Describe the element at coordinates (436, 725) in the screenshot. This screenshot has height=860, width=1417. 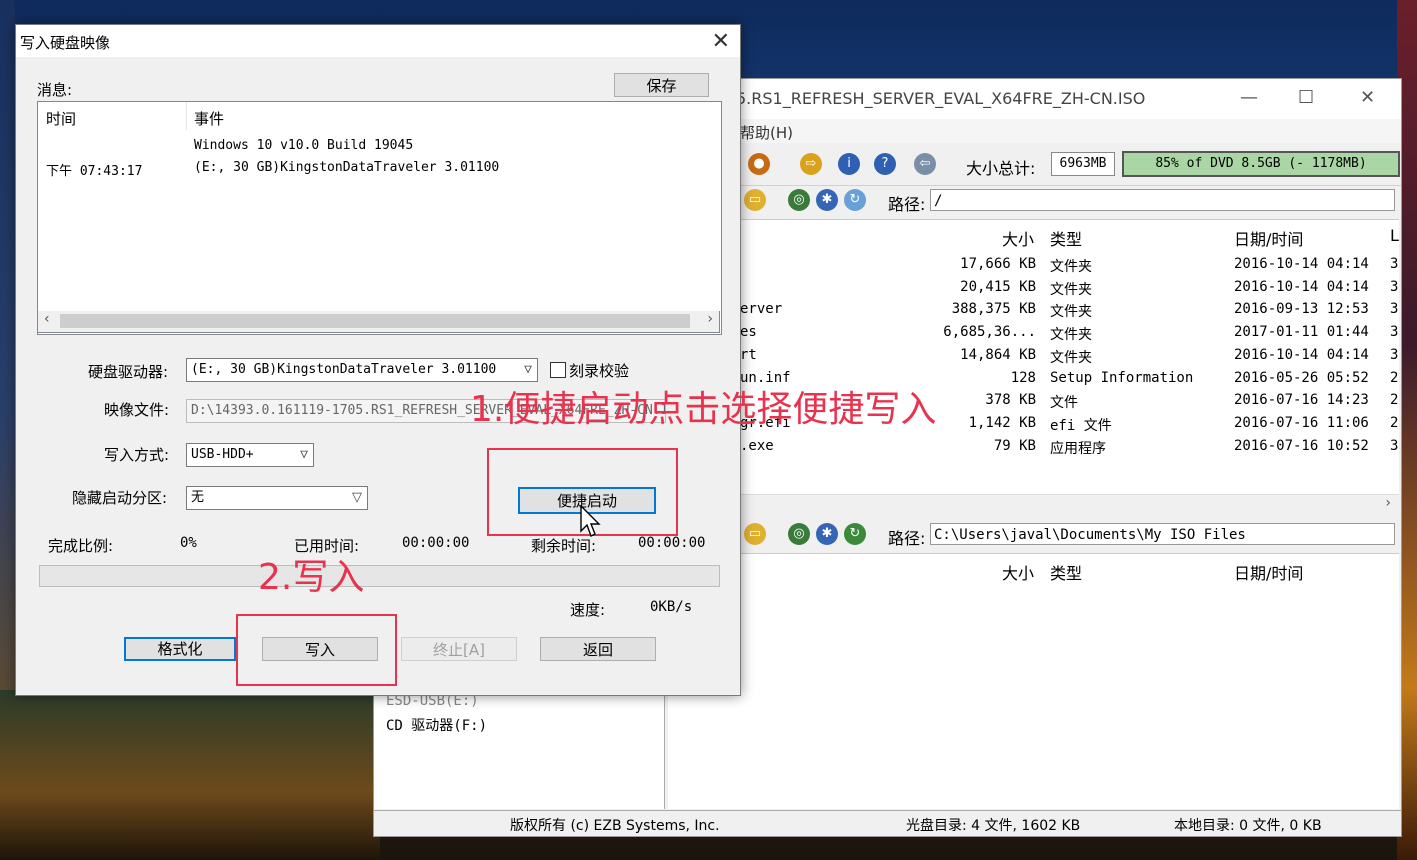
I see `tree-item-cd-drive: CD 驱动器(F:)` at that location.